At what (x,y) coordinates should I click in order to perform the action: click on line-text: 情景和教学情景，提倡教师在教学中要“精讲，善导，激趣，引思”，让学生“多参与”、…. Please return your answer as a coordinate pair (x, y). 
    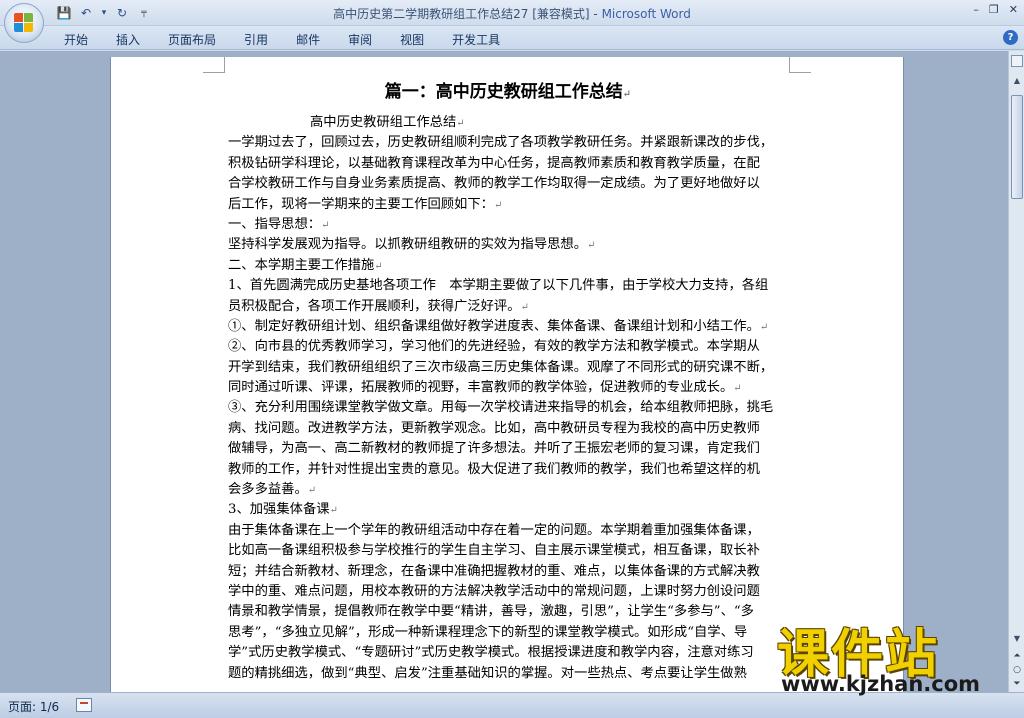
    Looking at the image, I should click on (491, 612).